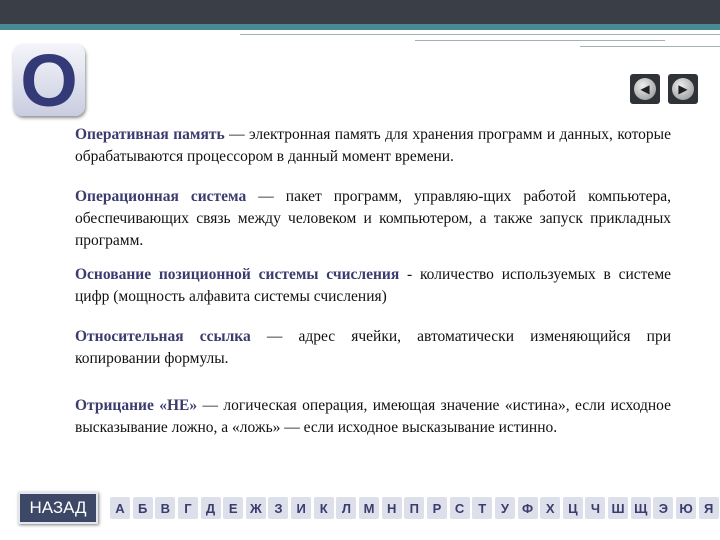  Describe the element at coordinates (360, 27) in the screenshot. I see `top-accent-stripe` at that location.